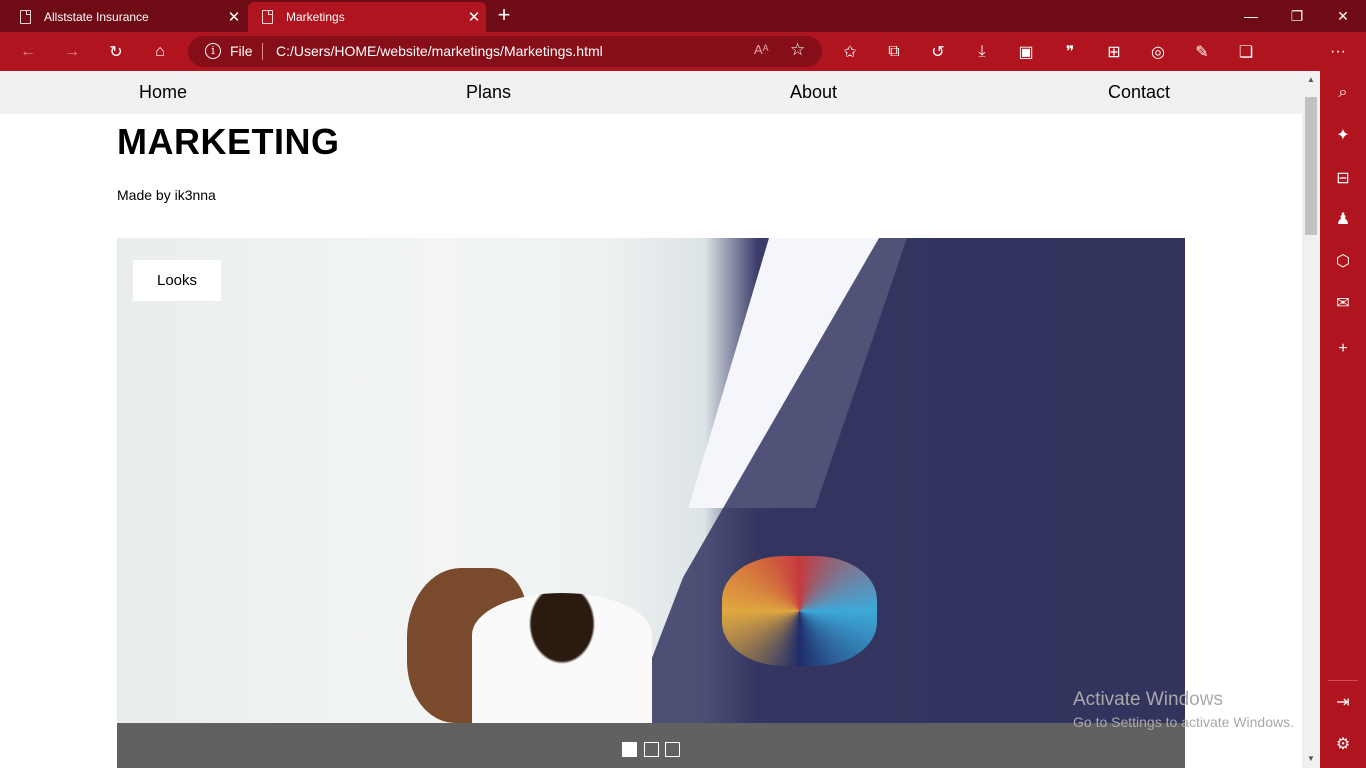 This screenshot has width=1366, height=768. I want to click on close-window-button: ✕, so click(1343, 16).